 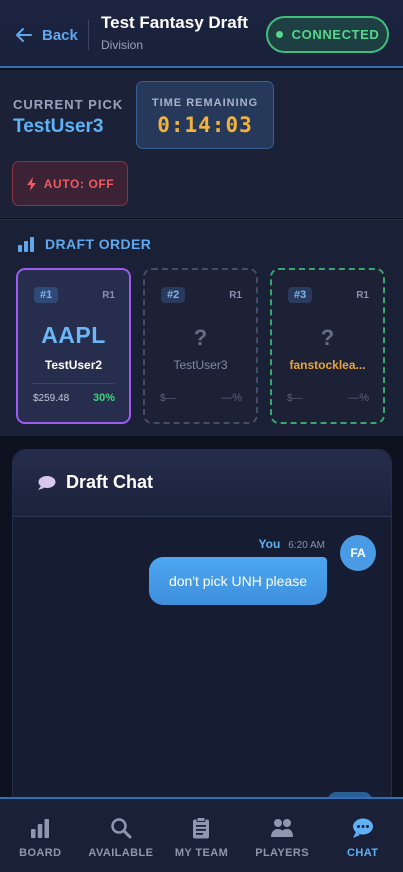 I want to click on current-pick-user: TestUser3, so click(x=58, y=126).